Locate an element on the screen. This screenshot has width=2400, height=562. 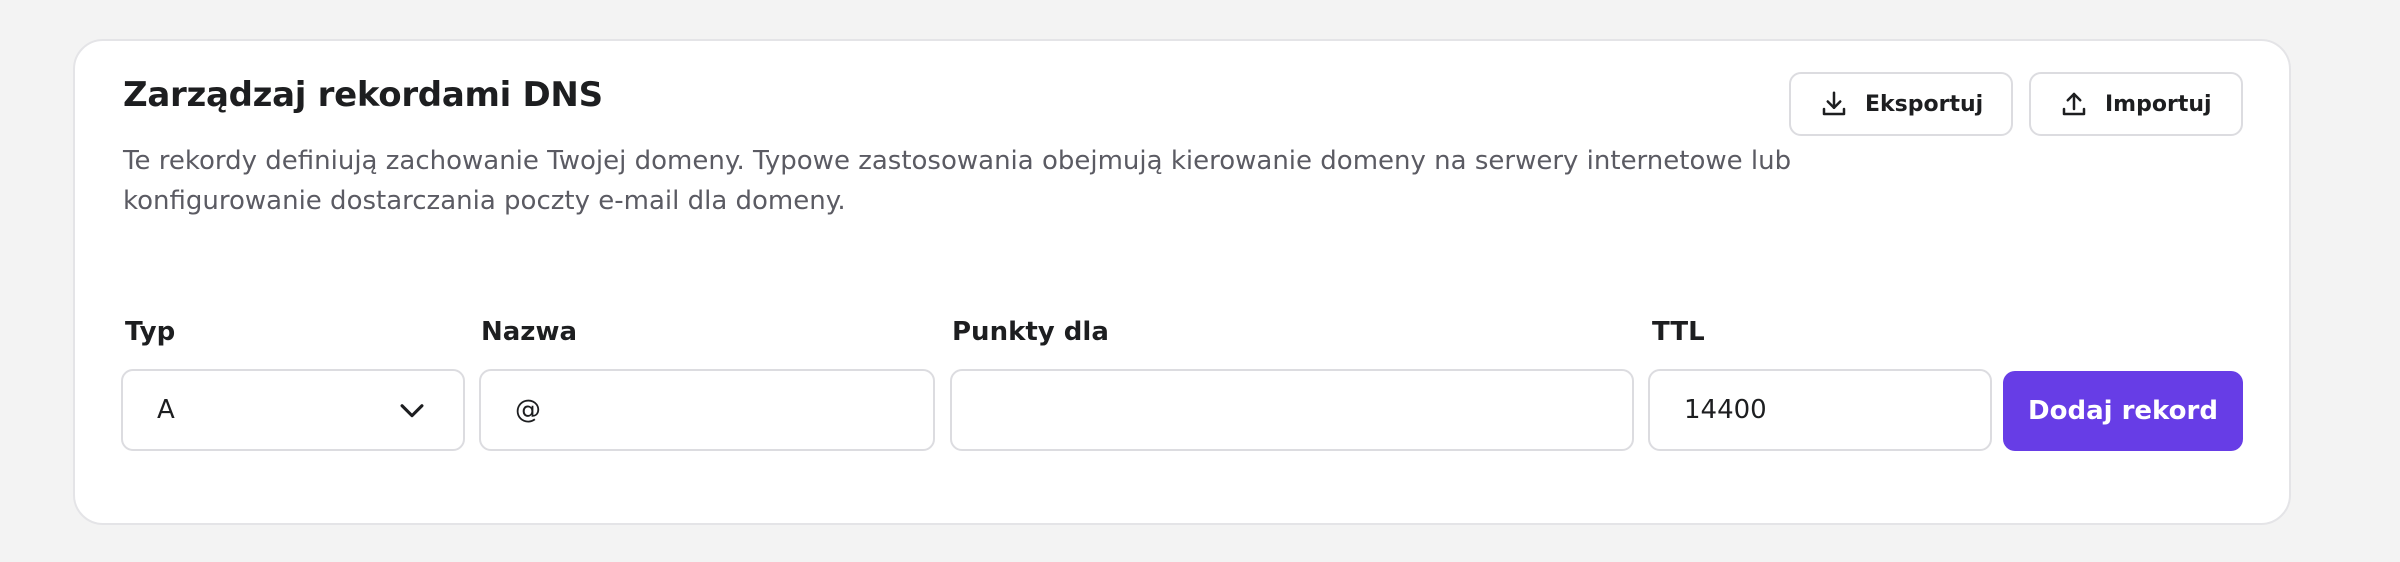
points-to-label: Punkty dla is located at coordinates (1030, 332).